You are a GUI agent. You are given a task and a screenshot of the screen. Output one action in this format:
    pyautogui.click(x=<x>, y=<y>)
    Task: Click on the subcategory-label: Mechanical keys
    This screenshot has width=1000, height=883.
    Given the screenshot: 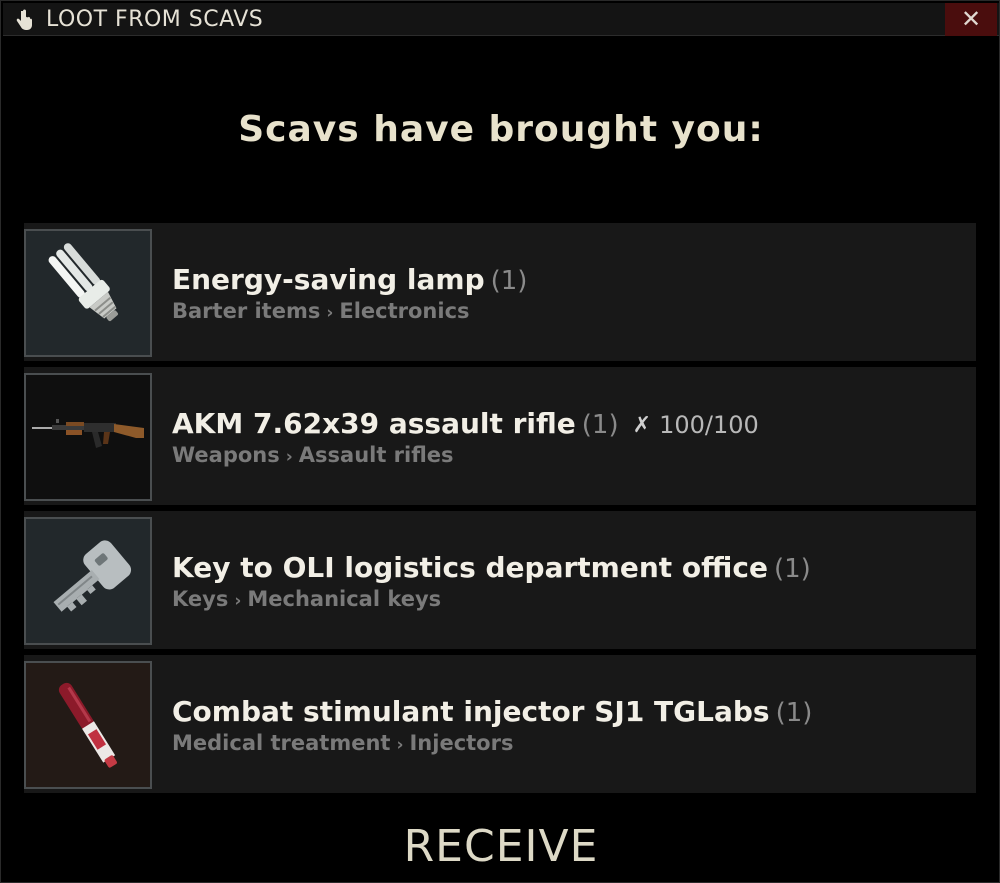 What is the action you would take?
    pyautogui.click(x=344, y=599)
    